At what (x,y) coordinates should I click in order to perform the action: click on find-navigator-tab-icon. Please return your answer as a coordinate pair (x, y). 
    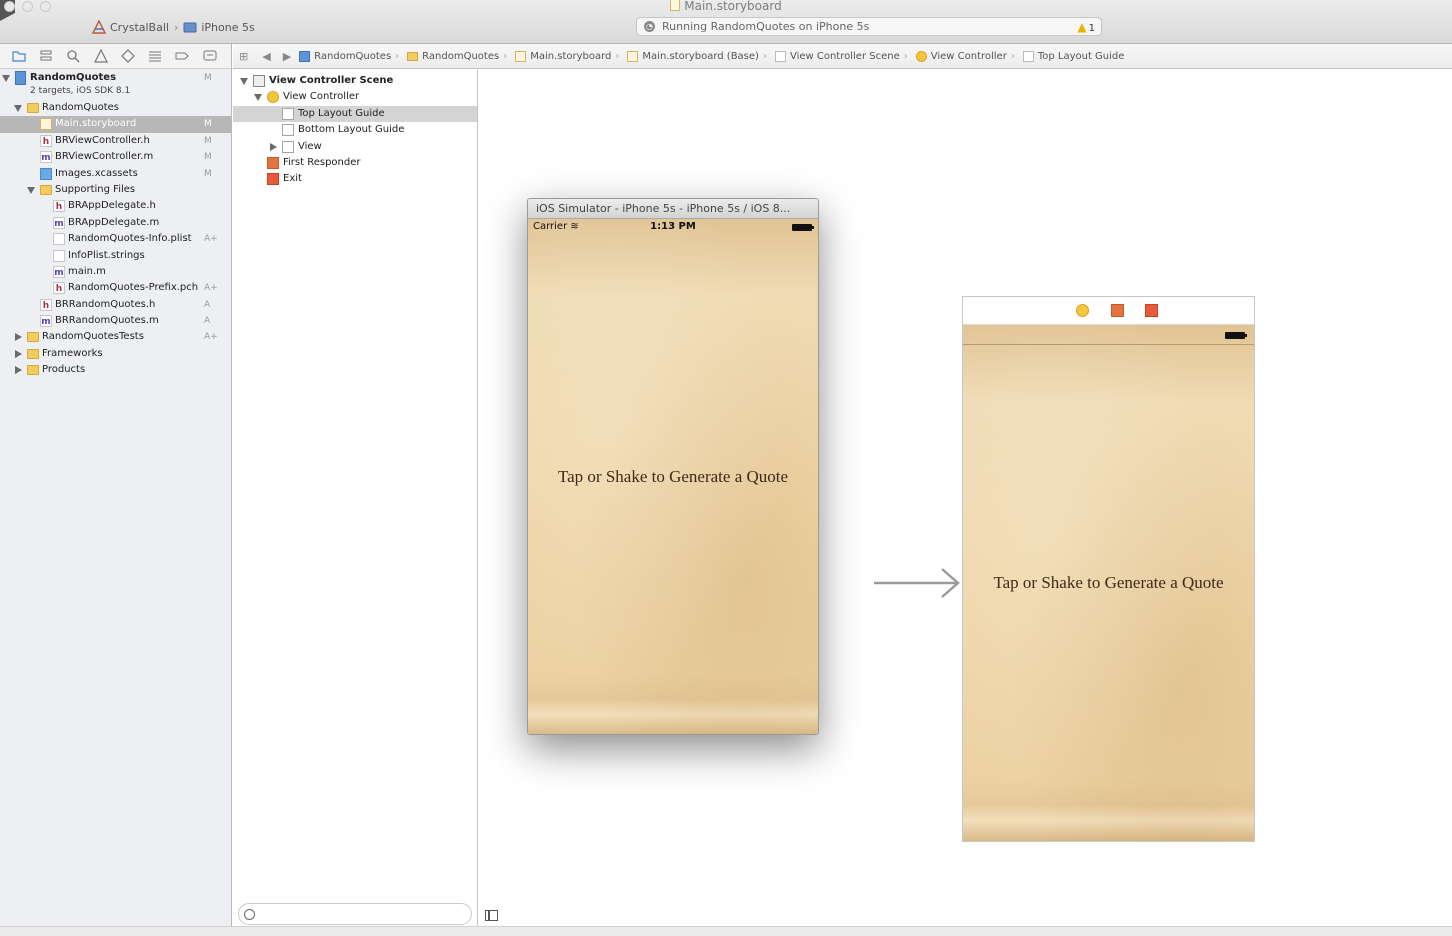
    Looking at the image, I should click on (73, 56).